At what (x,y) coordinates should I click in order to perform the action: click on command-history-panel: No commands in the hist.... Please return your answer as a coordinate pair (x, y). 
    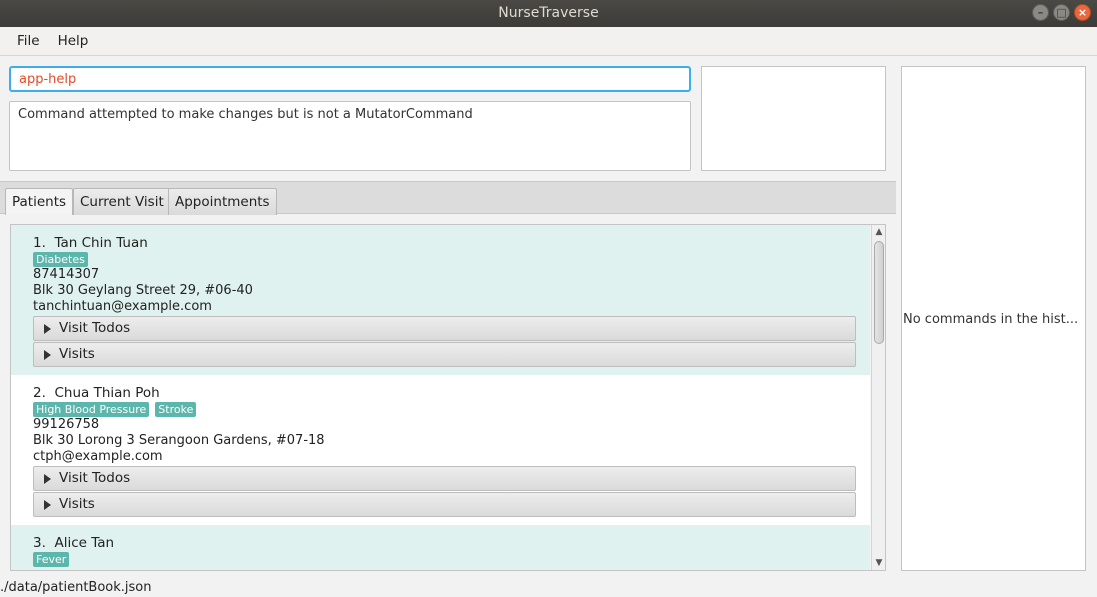
    Looking at the image, I should click on (993, 318).